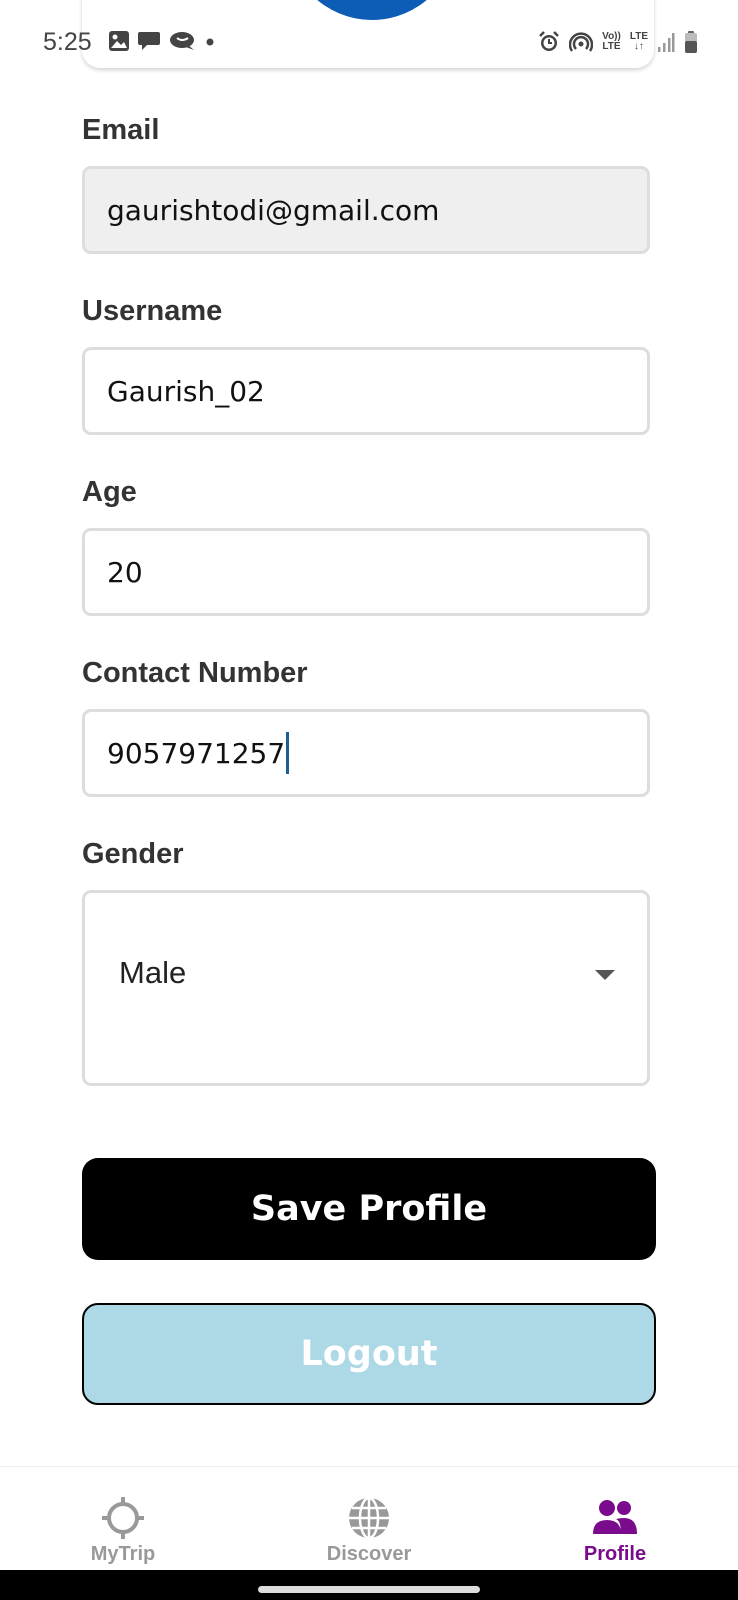 This screenshot has width=738, height=1600. I want to click on image-icon, so click(119, 41).